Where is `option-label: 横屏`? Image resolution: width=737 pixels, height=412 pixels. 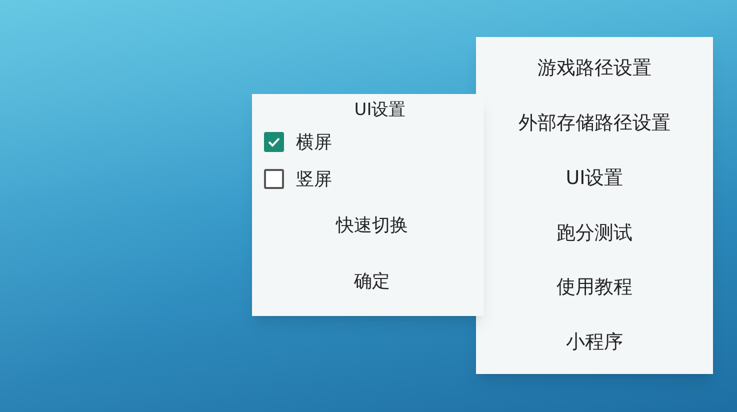
option-label: 横屏 is located at coordinates (314, 142).